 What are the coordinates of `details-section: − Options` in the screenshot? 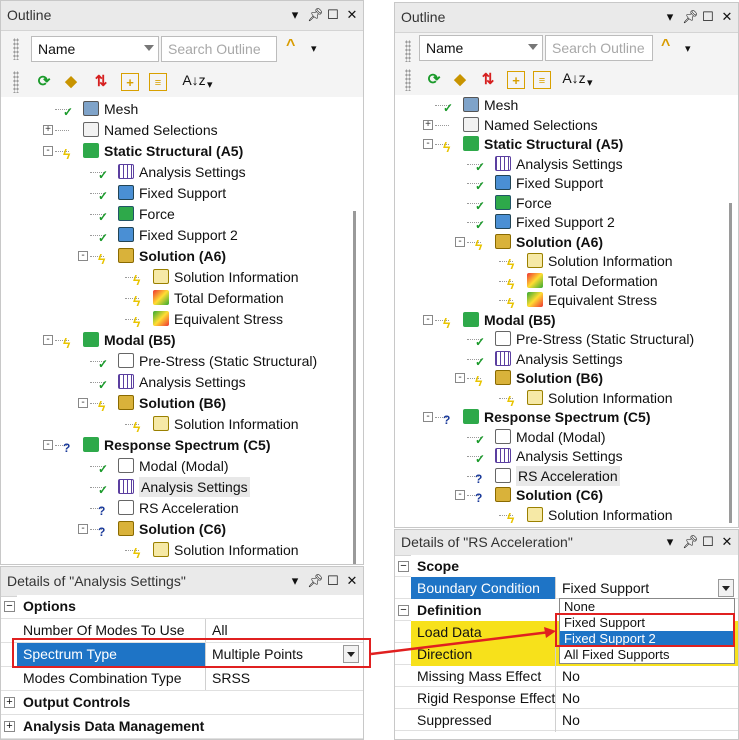 It's located at (182, 607).